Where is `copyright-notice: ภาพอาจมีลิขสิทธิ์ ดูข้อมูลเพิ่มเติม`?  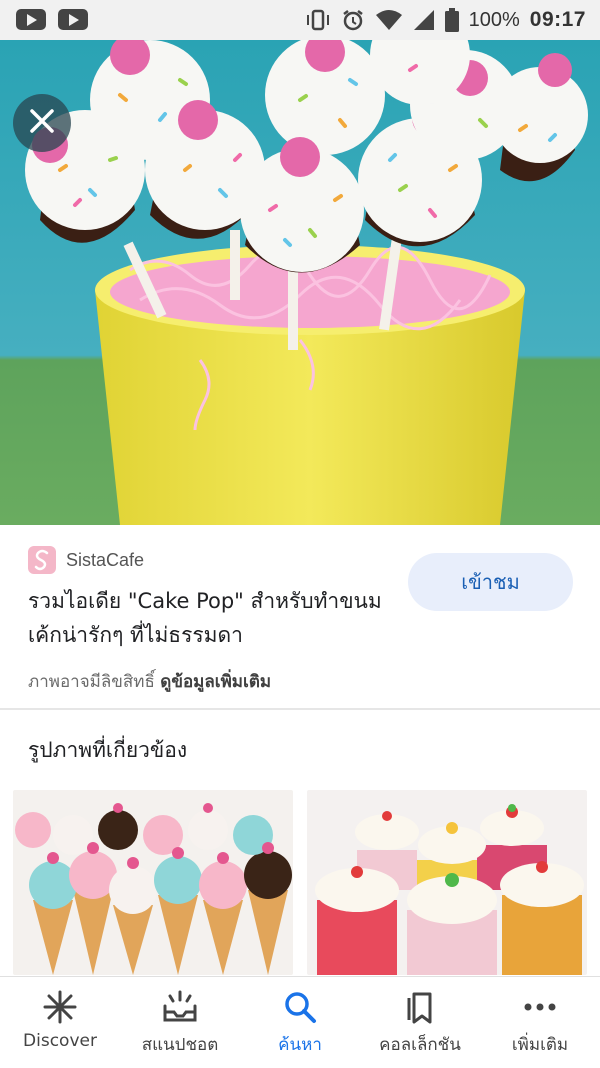
copyright-notice: ภาพอาจมีลิขสิทธิ์ ดูข้อมูลเพิ่มเติม is located at coordinates (149, 681).